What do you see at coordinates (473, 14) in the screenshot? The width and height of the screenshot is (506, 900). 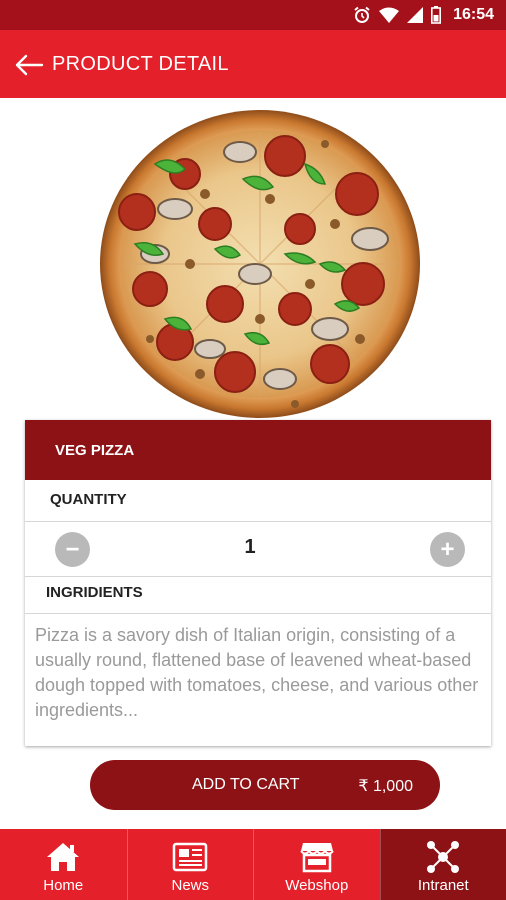 I see `status-time: 16:54` at bounding box center [473, 14].